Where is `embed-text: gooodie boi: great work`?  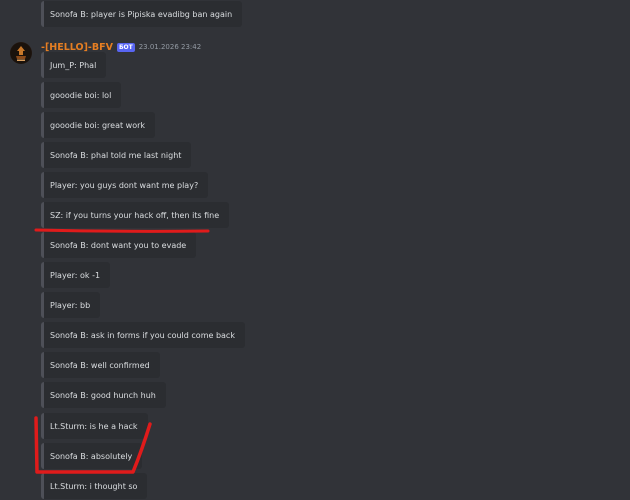
embed-text: gooodie boi: great work is located at coordinates (98, 125).